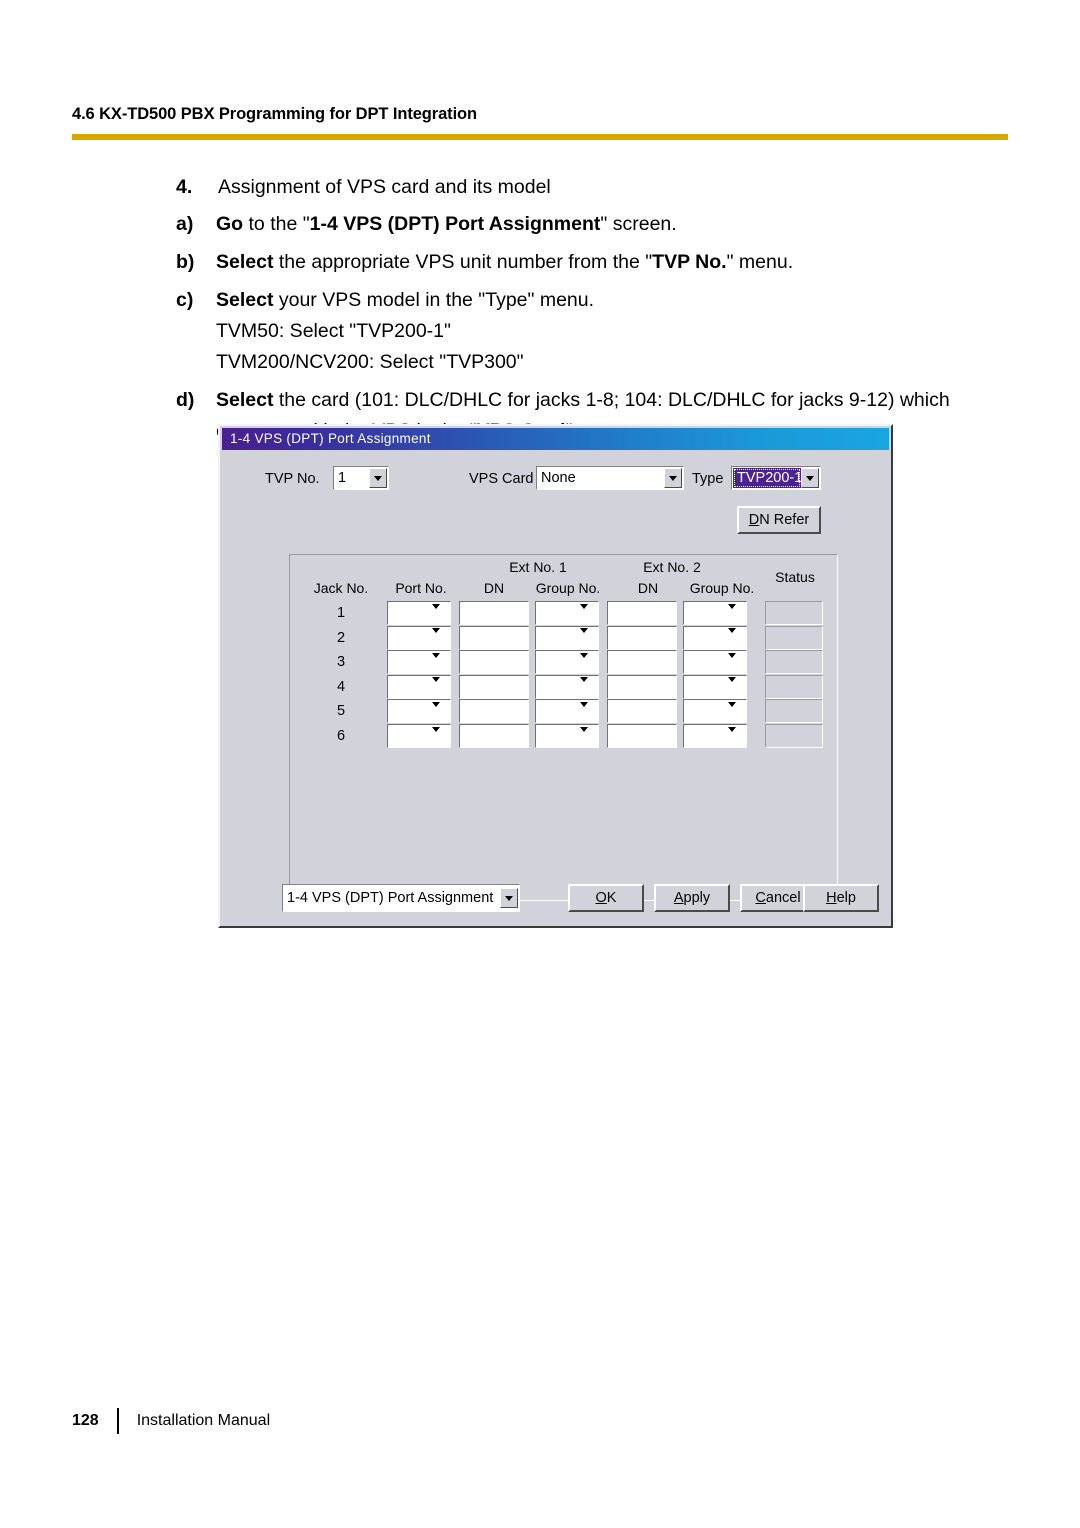 This screenshot has height=1528, width=1080. What do you see at coordinates (434, 300) in the screenshot?
I see `substep-c-text-1: your VPS model in the "Type" menu.` at bounding box center [434, 300].